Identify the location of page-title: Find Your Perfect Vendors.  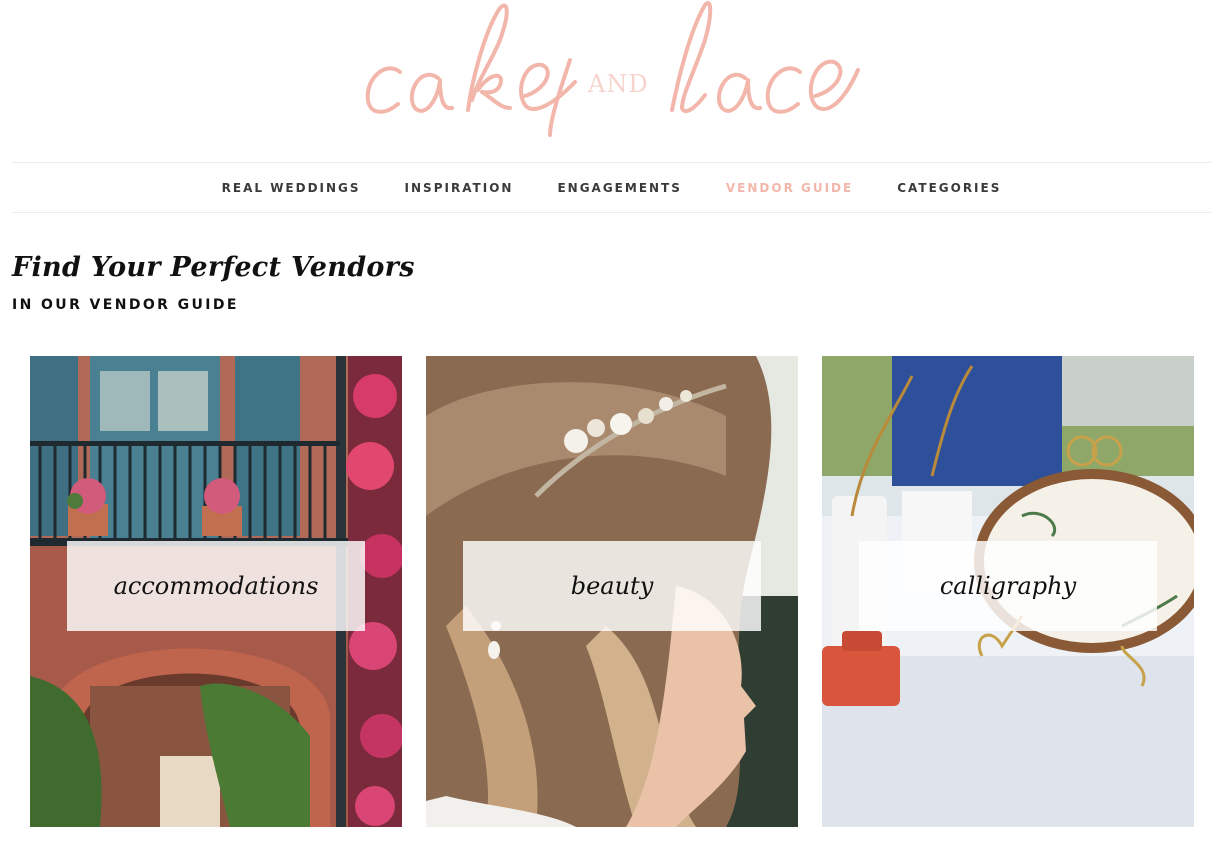
(213, 267).